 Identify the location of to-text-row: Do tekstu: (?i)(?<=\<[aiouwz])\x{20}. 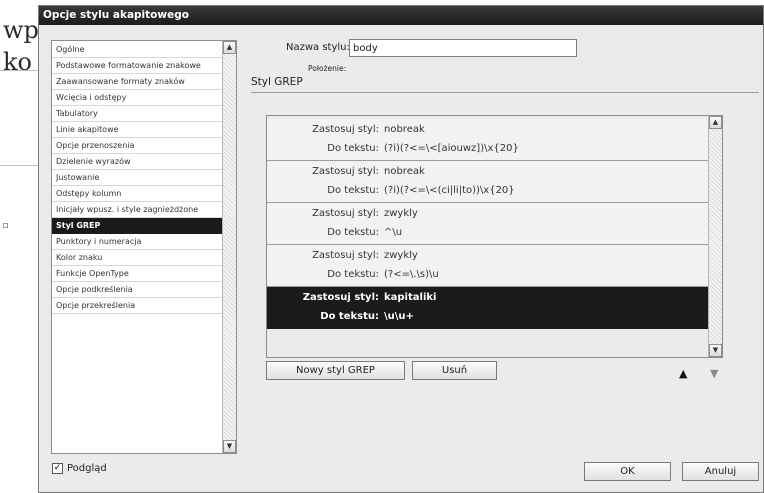
(487, 149).